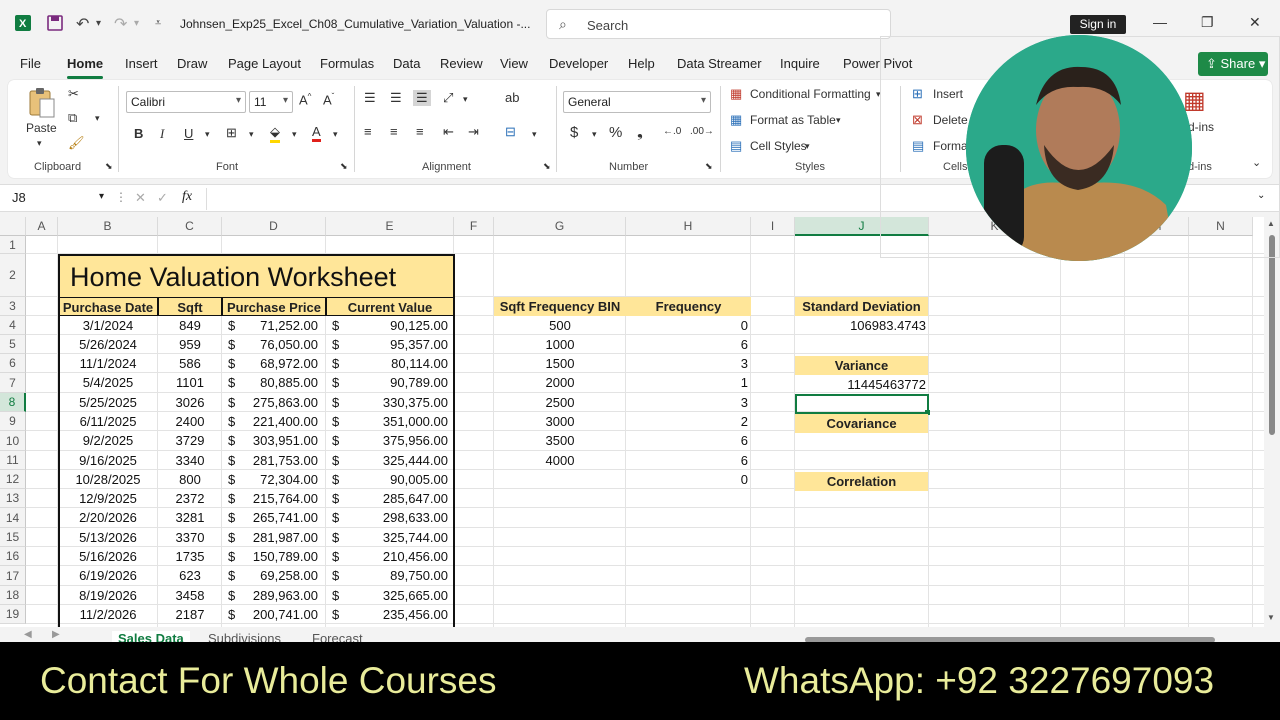 The width and height of the screenshot is (1280, 720). Describe the element at coordinates (108, 440) in the screenshot. I see `purchase-date-cell: 9/2/2025` at that location.